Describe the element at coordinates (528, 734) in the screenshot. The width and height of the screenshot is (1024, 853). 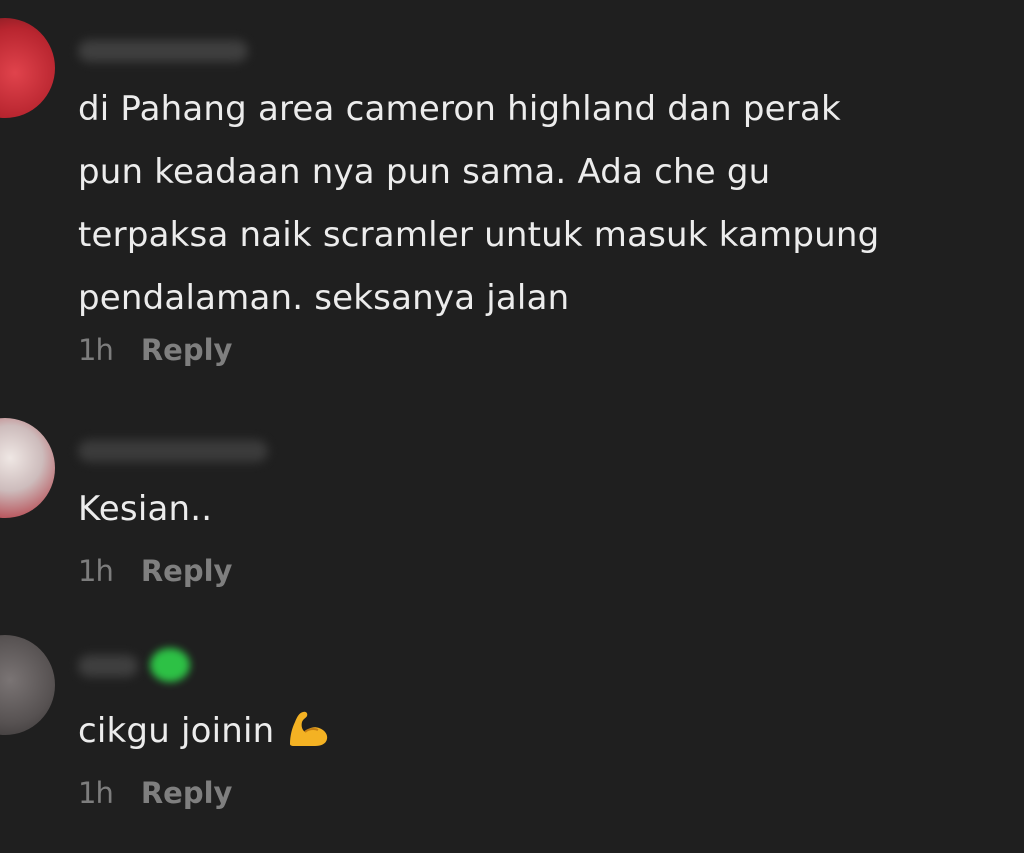
I see `comment-text: cikgu joinin` at that location.